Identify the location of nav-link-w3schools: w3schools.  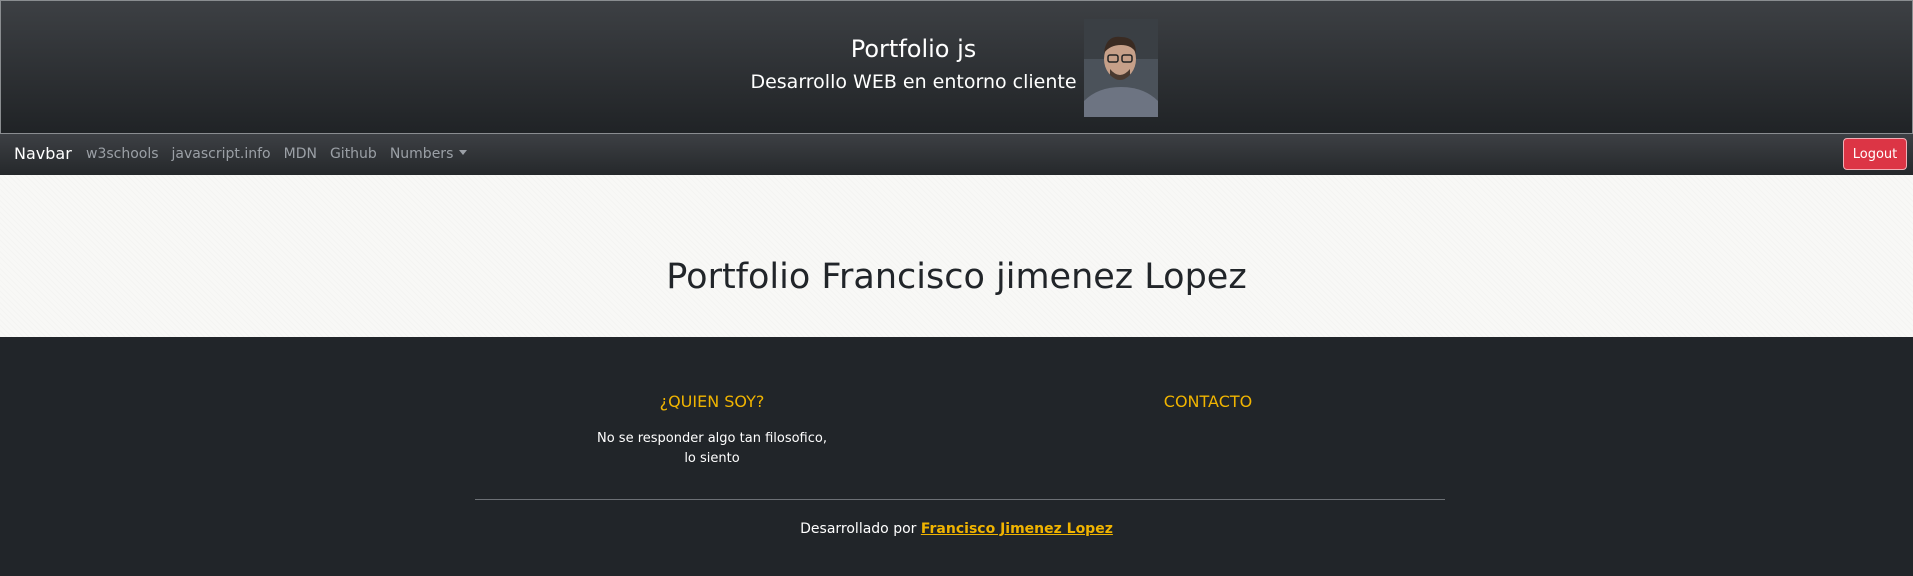
(122, 154).